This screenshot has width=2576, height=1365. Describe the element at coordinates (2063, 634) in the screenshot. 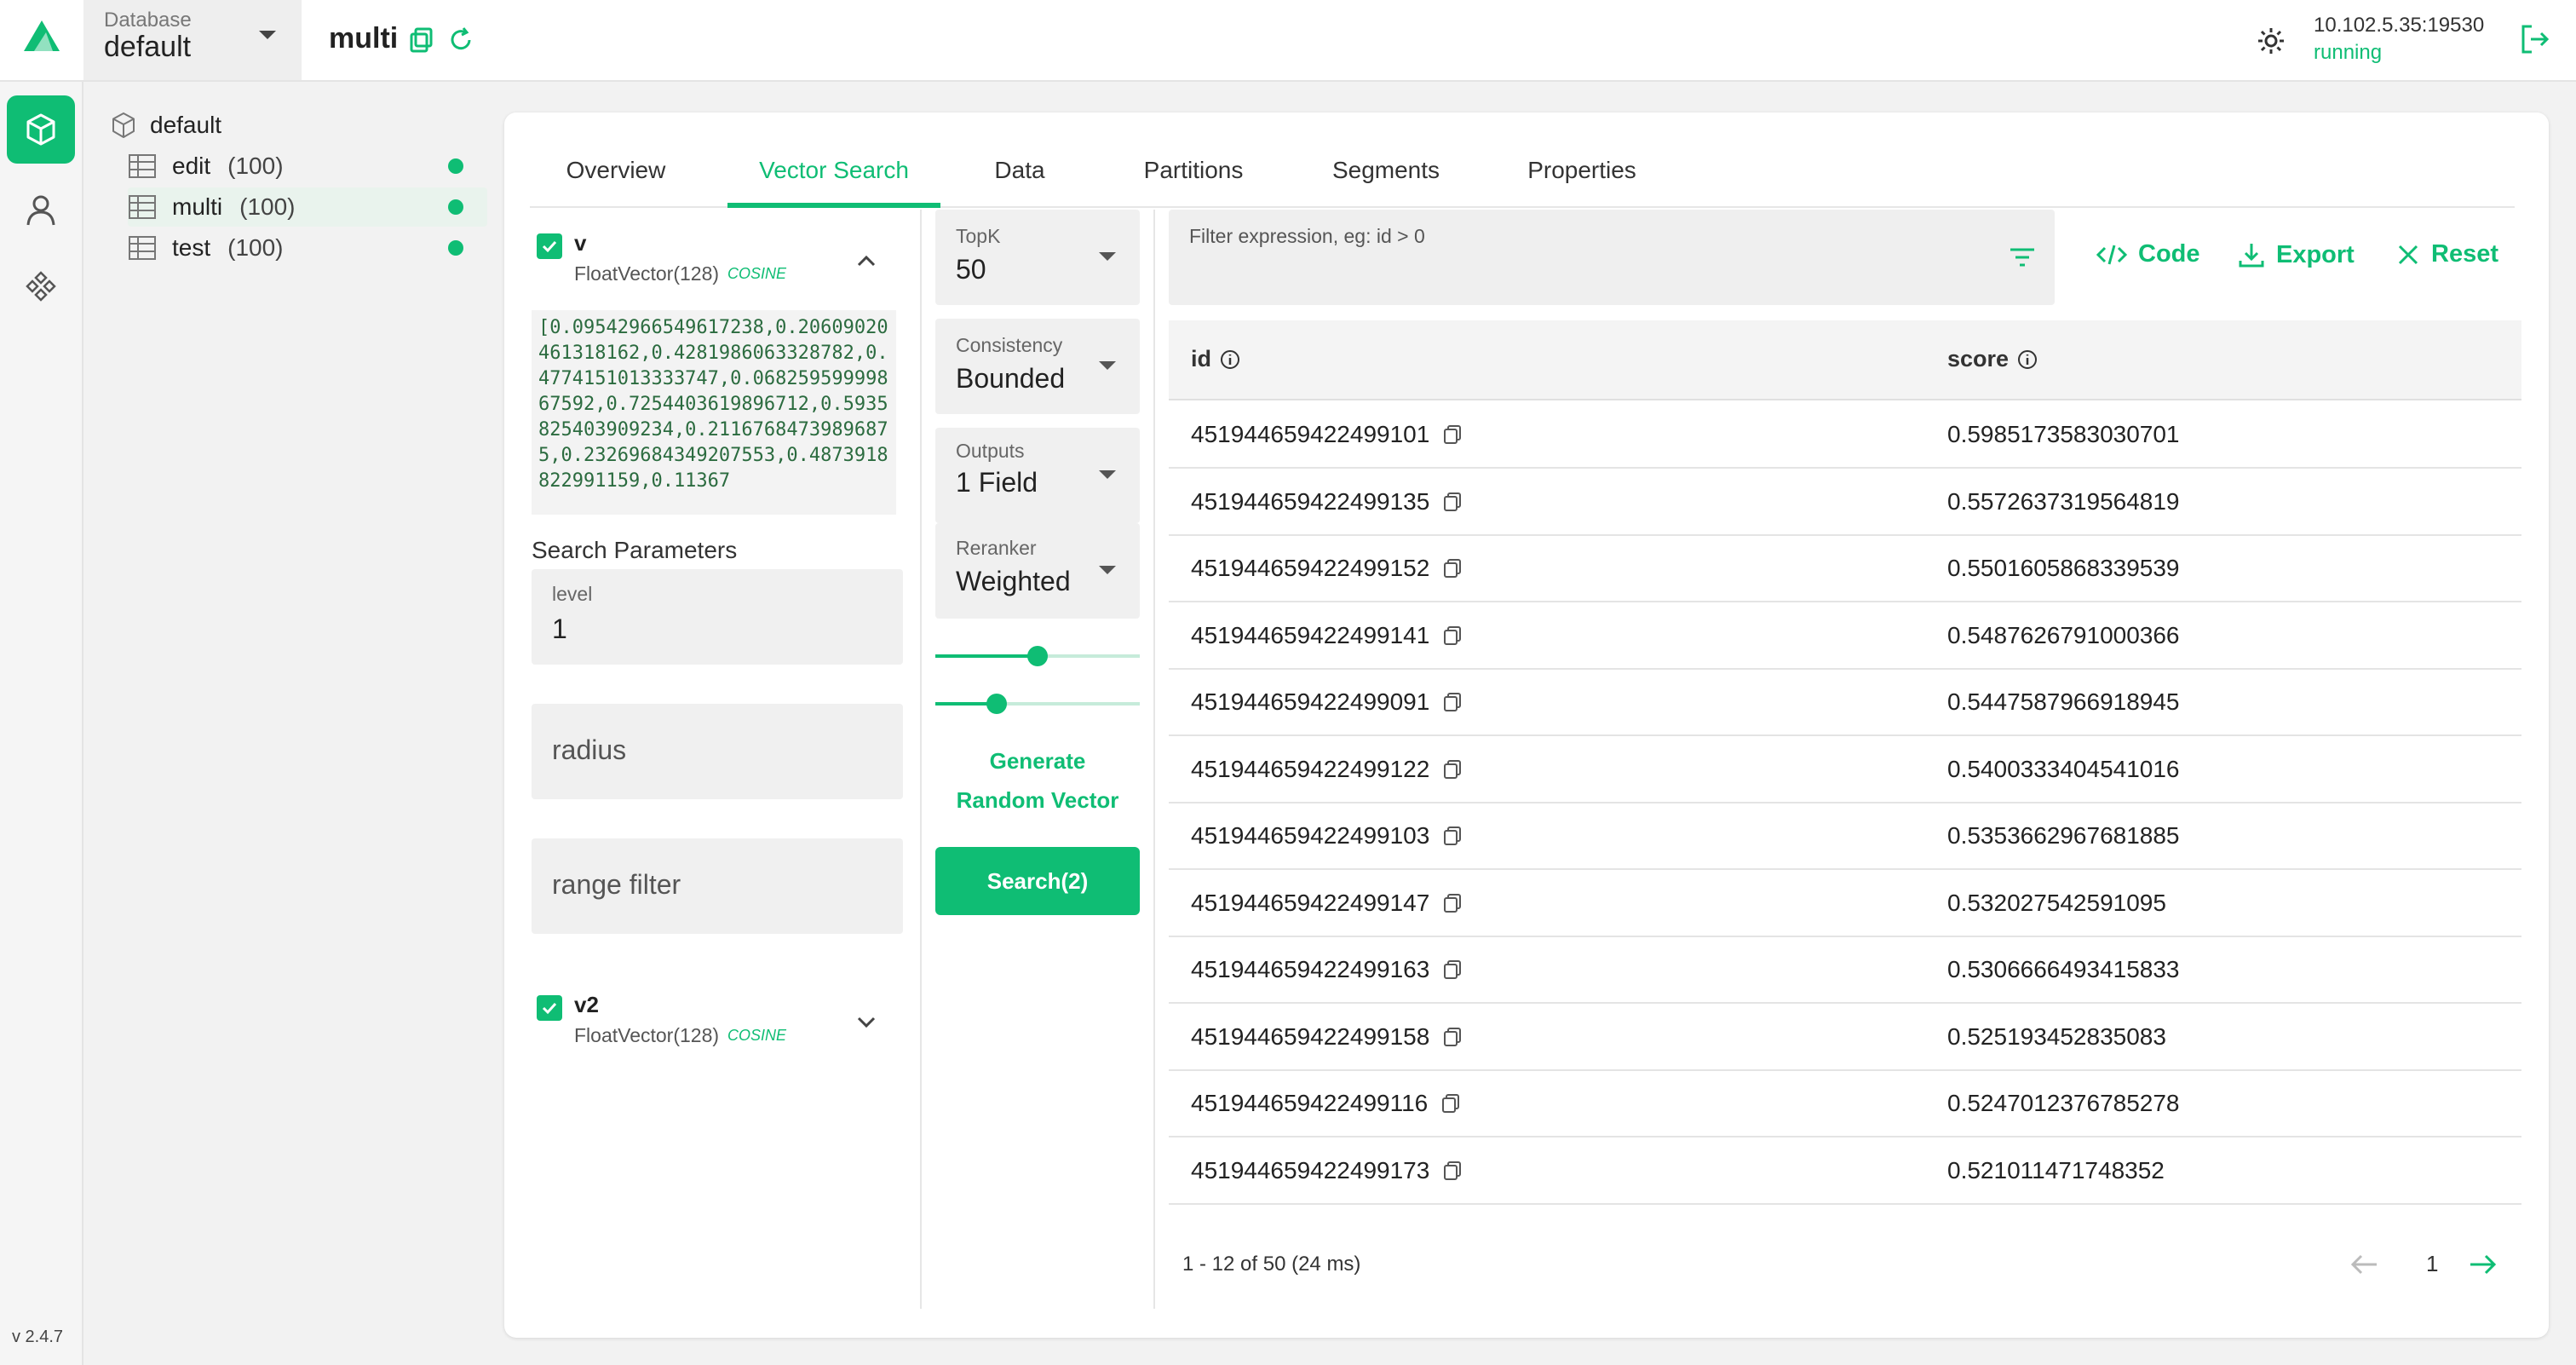

I see `score-value: 0.5487626791000366` at that location.